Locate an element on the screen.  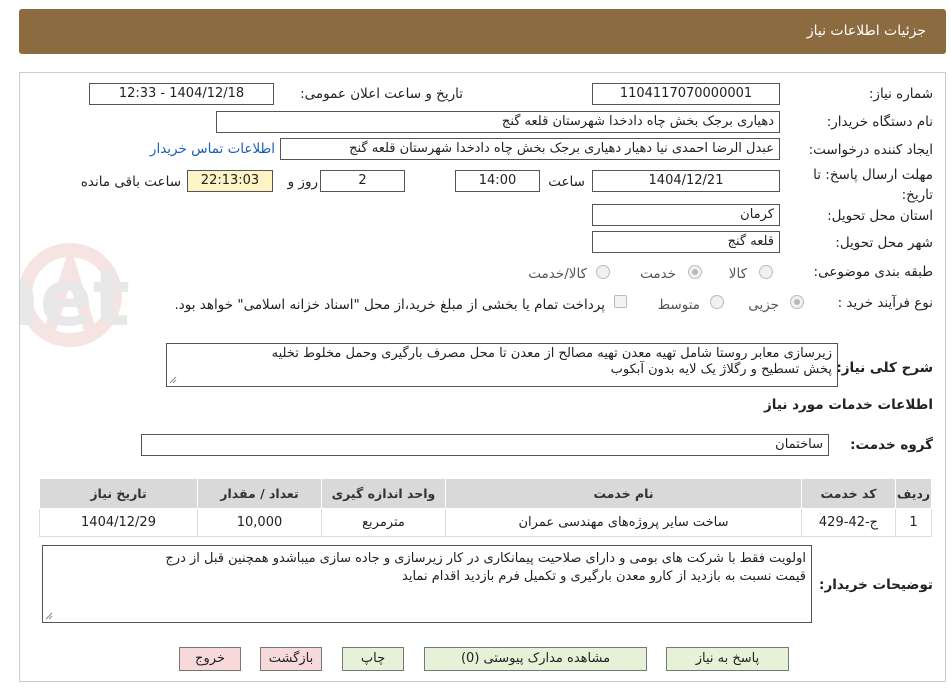
deadline-date-field: 1404/12/21 is located at coordinates (686, 181).